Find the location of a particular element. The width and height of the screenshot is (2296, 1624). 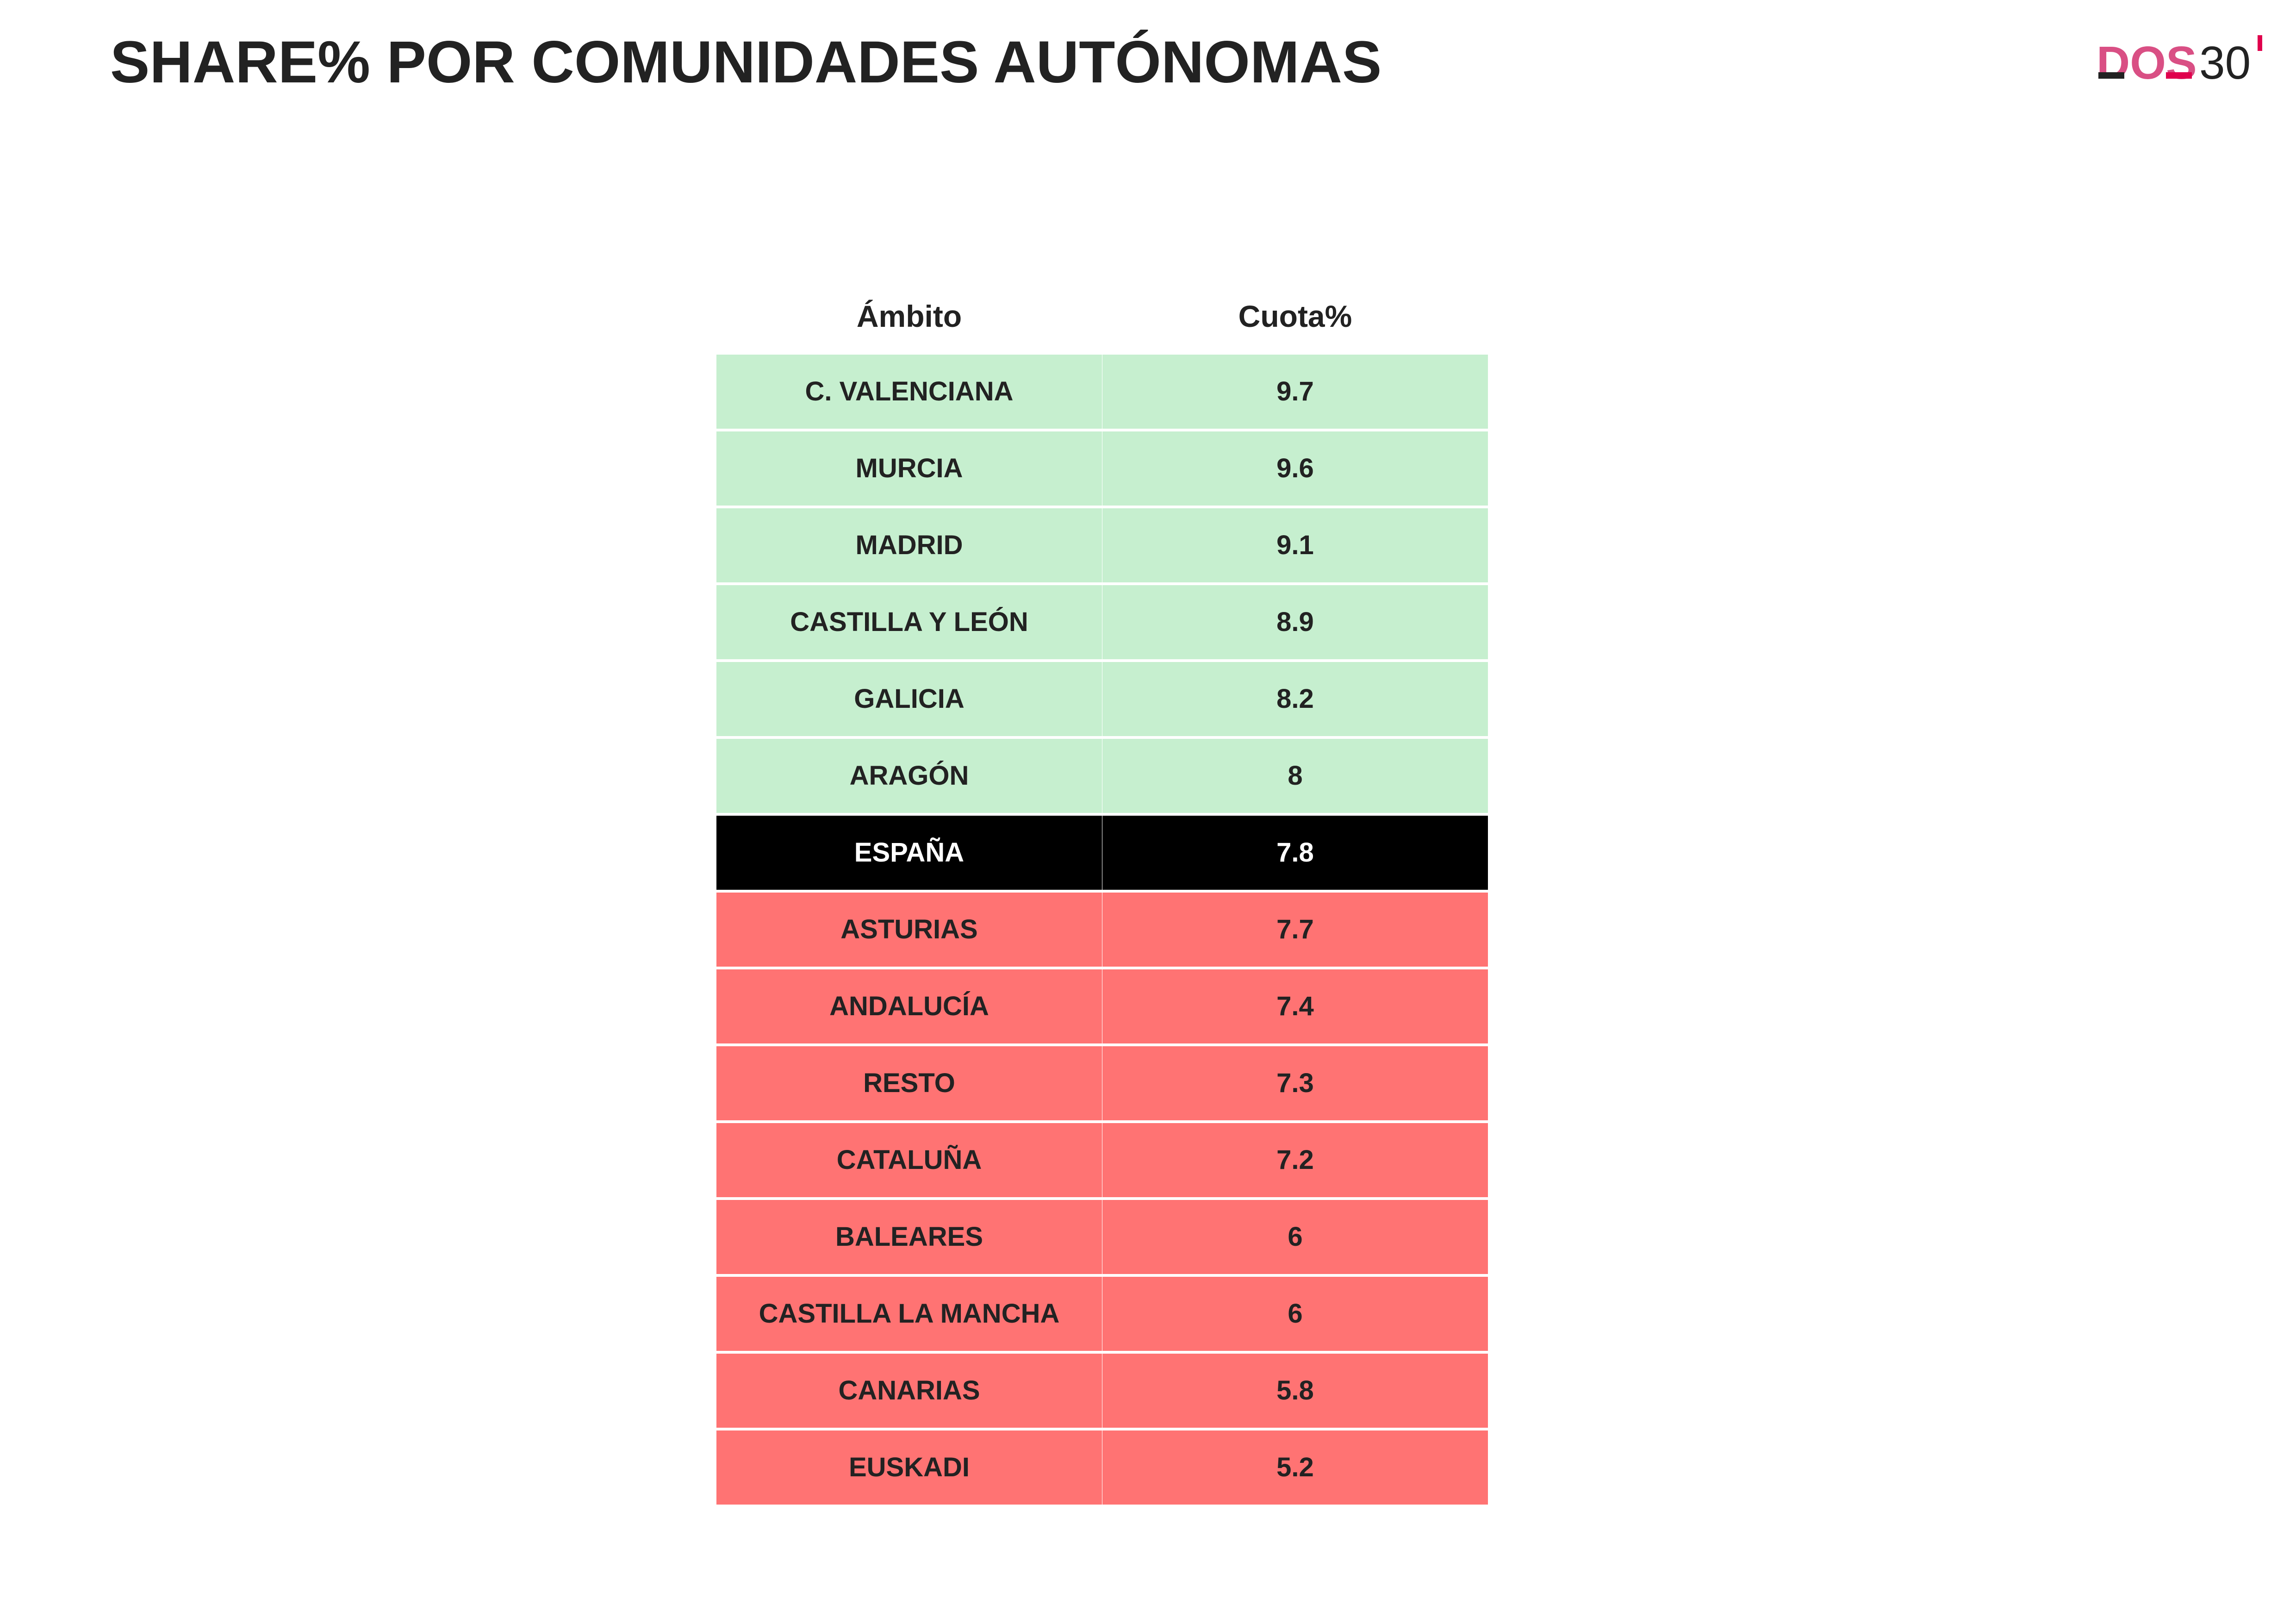

cell-ambito: CATALUÑA is located at coordinates (909, 1160).